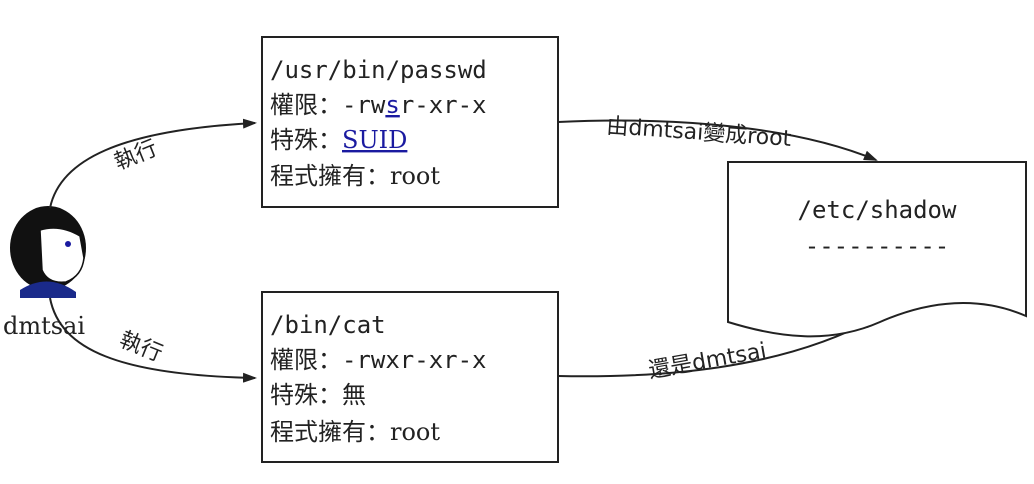 The image size is (1034, 484). I want to click on passwd-special-label: 特殊：, so click(306, 140).